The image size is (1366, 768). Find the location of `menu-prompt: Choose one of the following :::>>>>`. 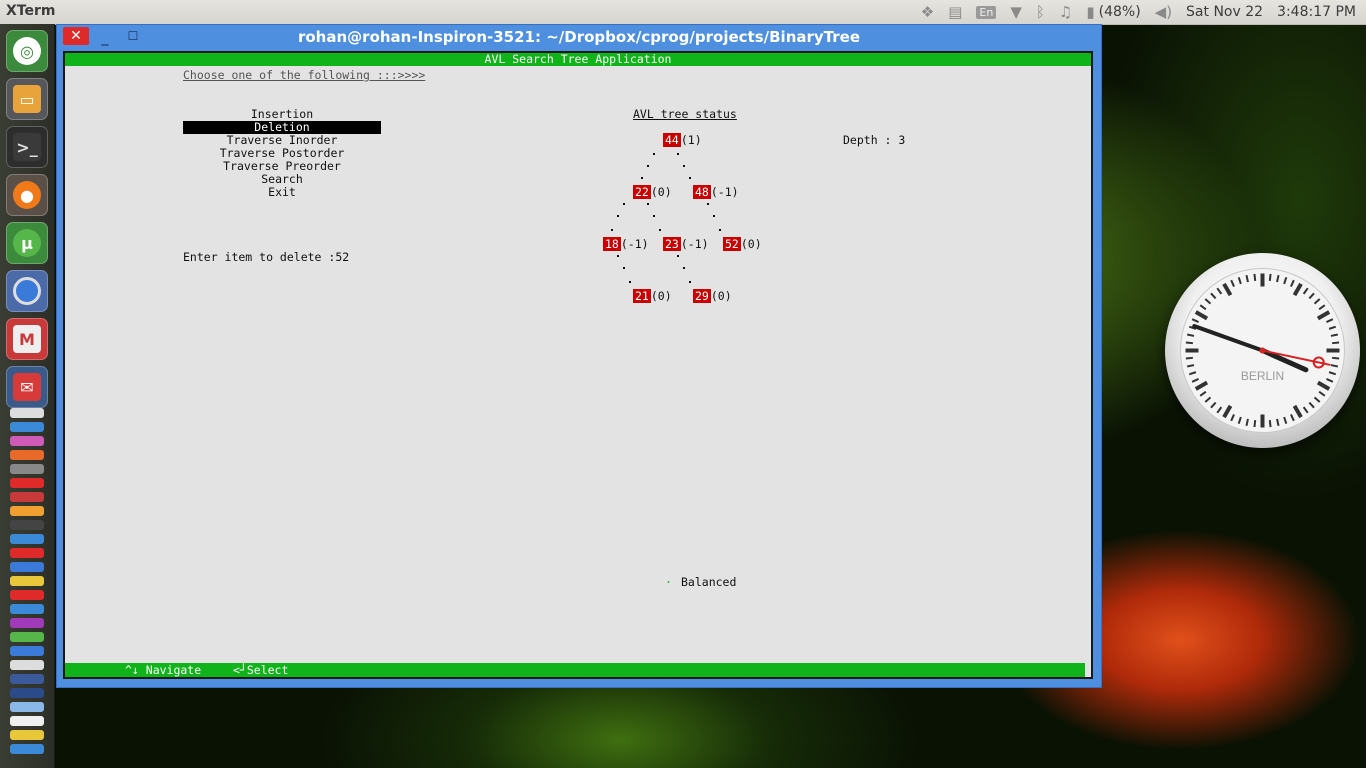

menu-prompt: Choose one of the following :::>>>> is located at coordinates (304, 75).